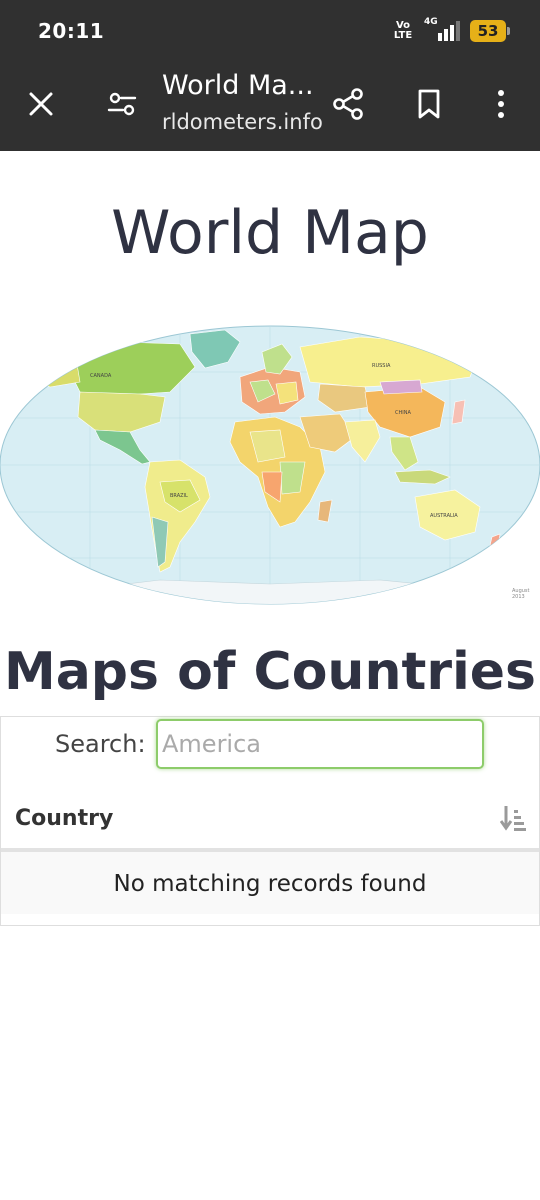 This screenshot has height=1200, width=540. Describe the element at coordinates (64, 818) in the screenshot. I see `column-header-country: Country` at that location.